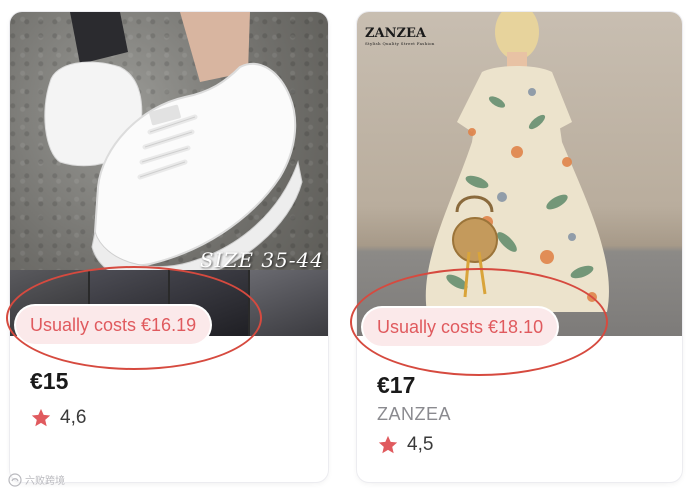 This screenshot has height=493, width=692. I want to click on watermark-icon, so click(15, 479).